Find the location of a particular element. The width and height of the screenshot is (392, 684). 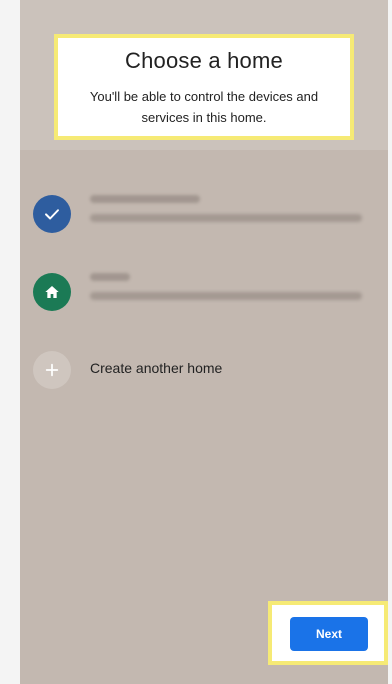

house-icon is located at coordinates (52, 292).